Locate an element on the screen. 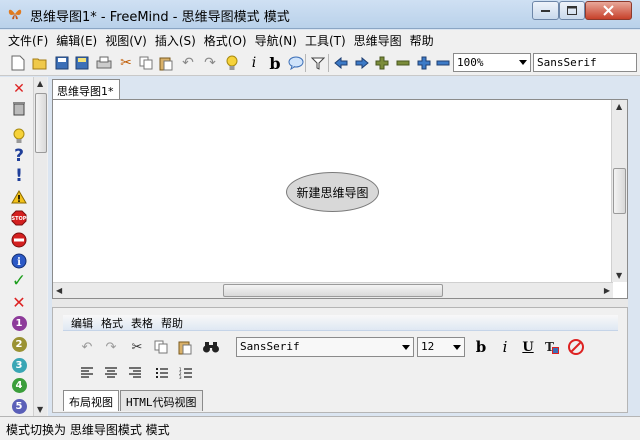 Image resolution: width=640 pixels, height=440 pixels. collapse-node-button is located at coordinates (403, 63).